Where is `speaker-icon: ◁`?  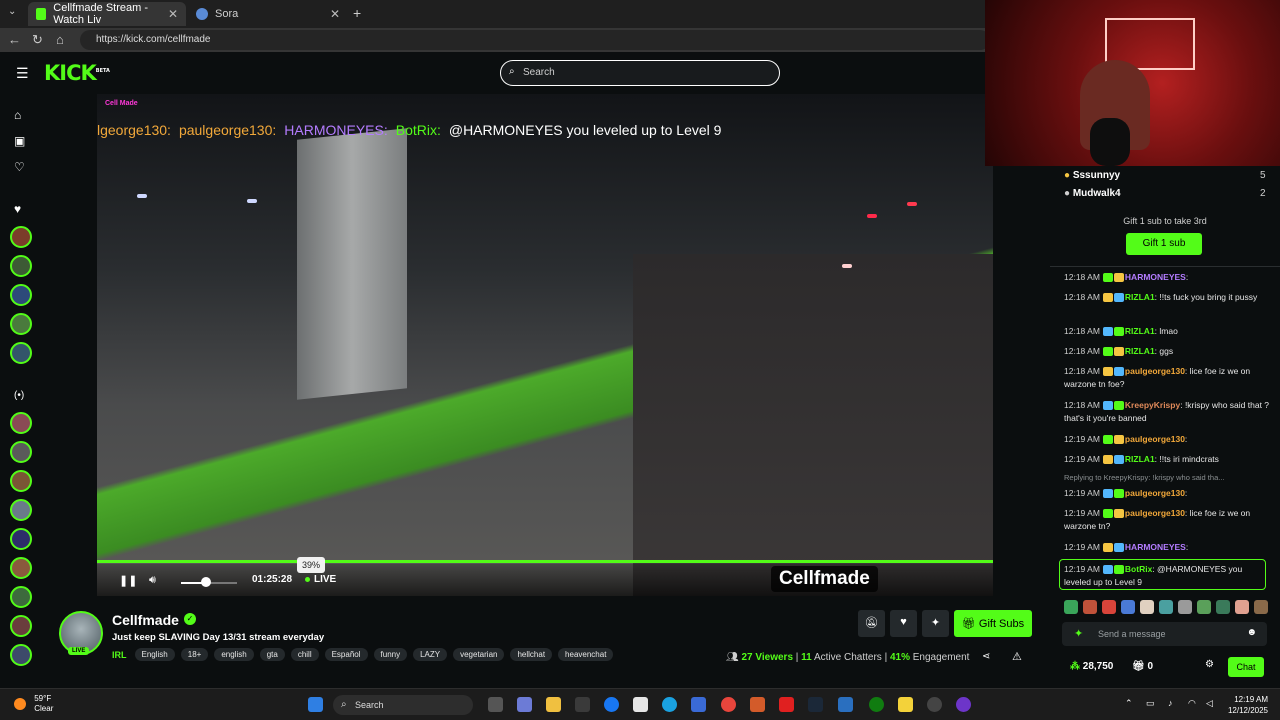 speaker-icon: ◁ is located at coordinates (1209, 703).